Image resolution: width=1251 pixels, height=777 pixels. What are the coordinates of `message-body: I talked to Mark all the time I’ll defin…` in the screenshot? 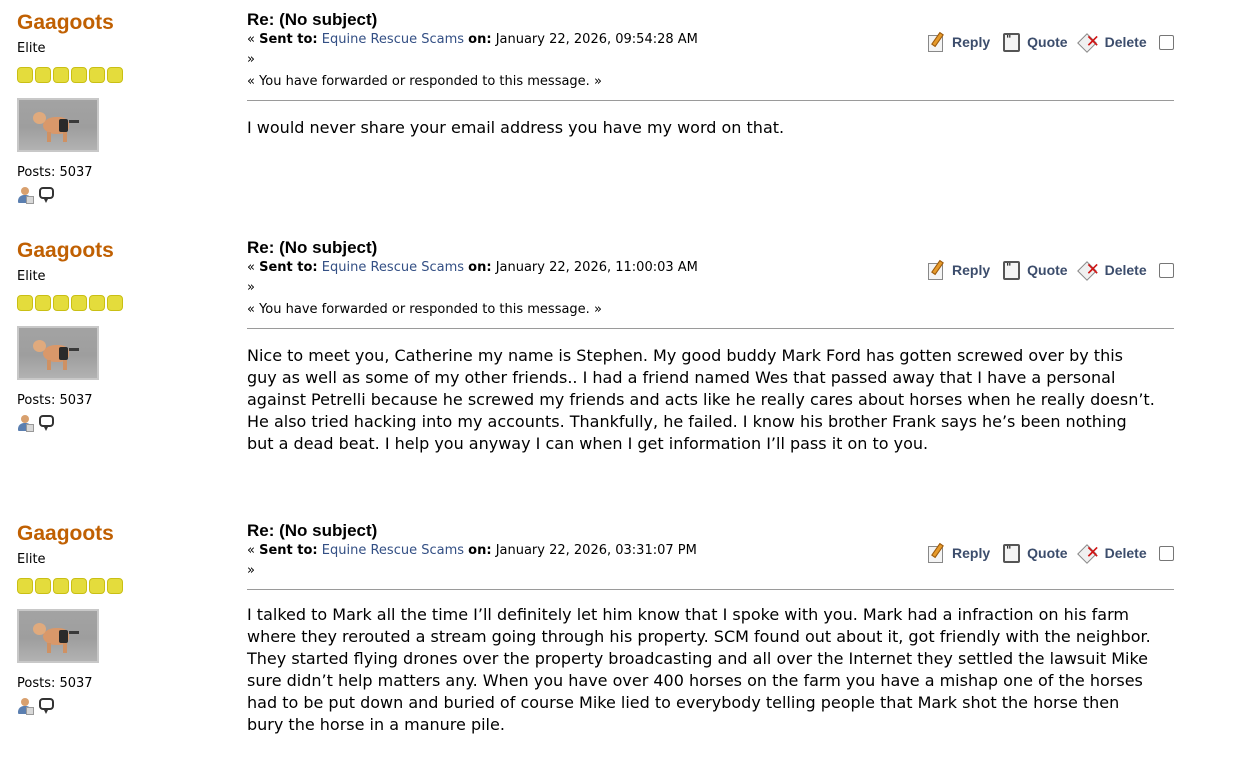 It's located at (699, 669).